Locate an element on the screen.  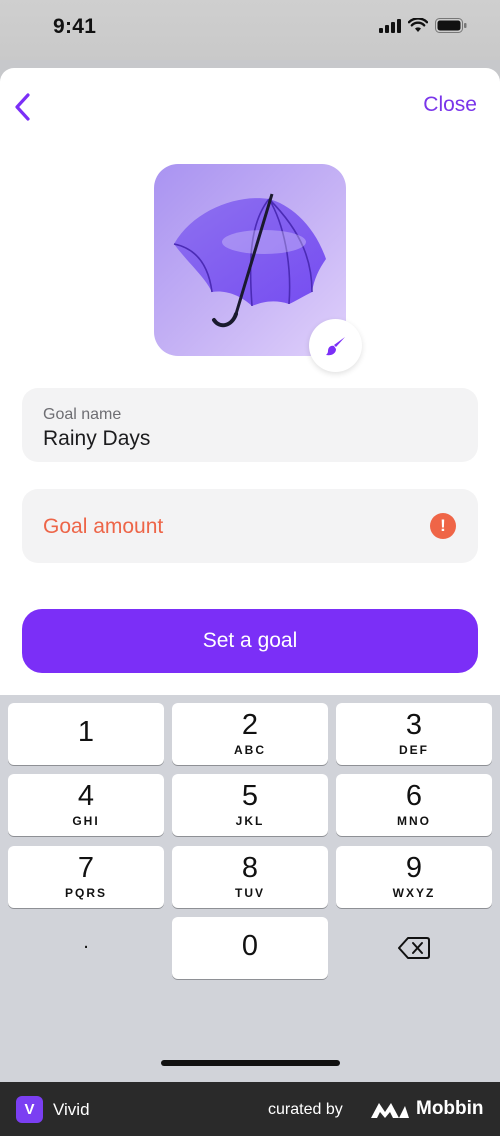
key-9: 9 WXYZ is located at coordinates (414, 877).